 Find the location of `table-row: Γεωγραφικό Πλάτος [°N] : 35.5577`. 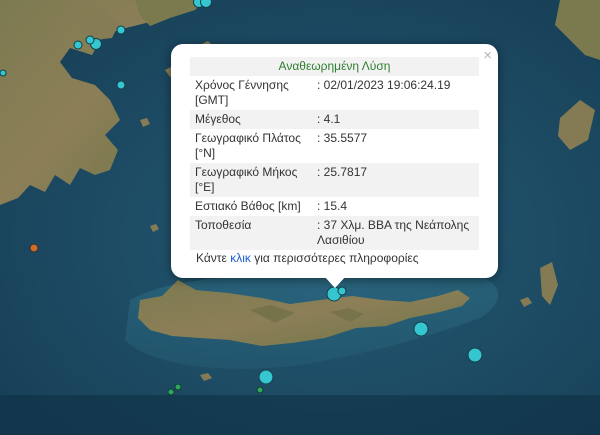

table-row: Γεωγραφικό Πλάτος [°N] : 35.5577 is located at coordinates (334, 146).